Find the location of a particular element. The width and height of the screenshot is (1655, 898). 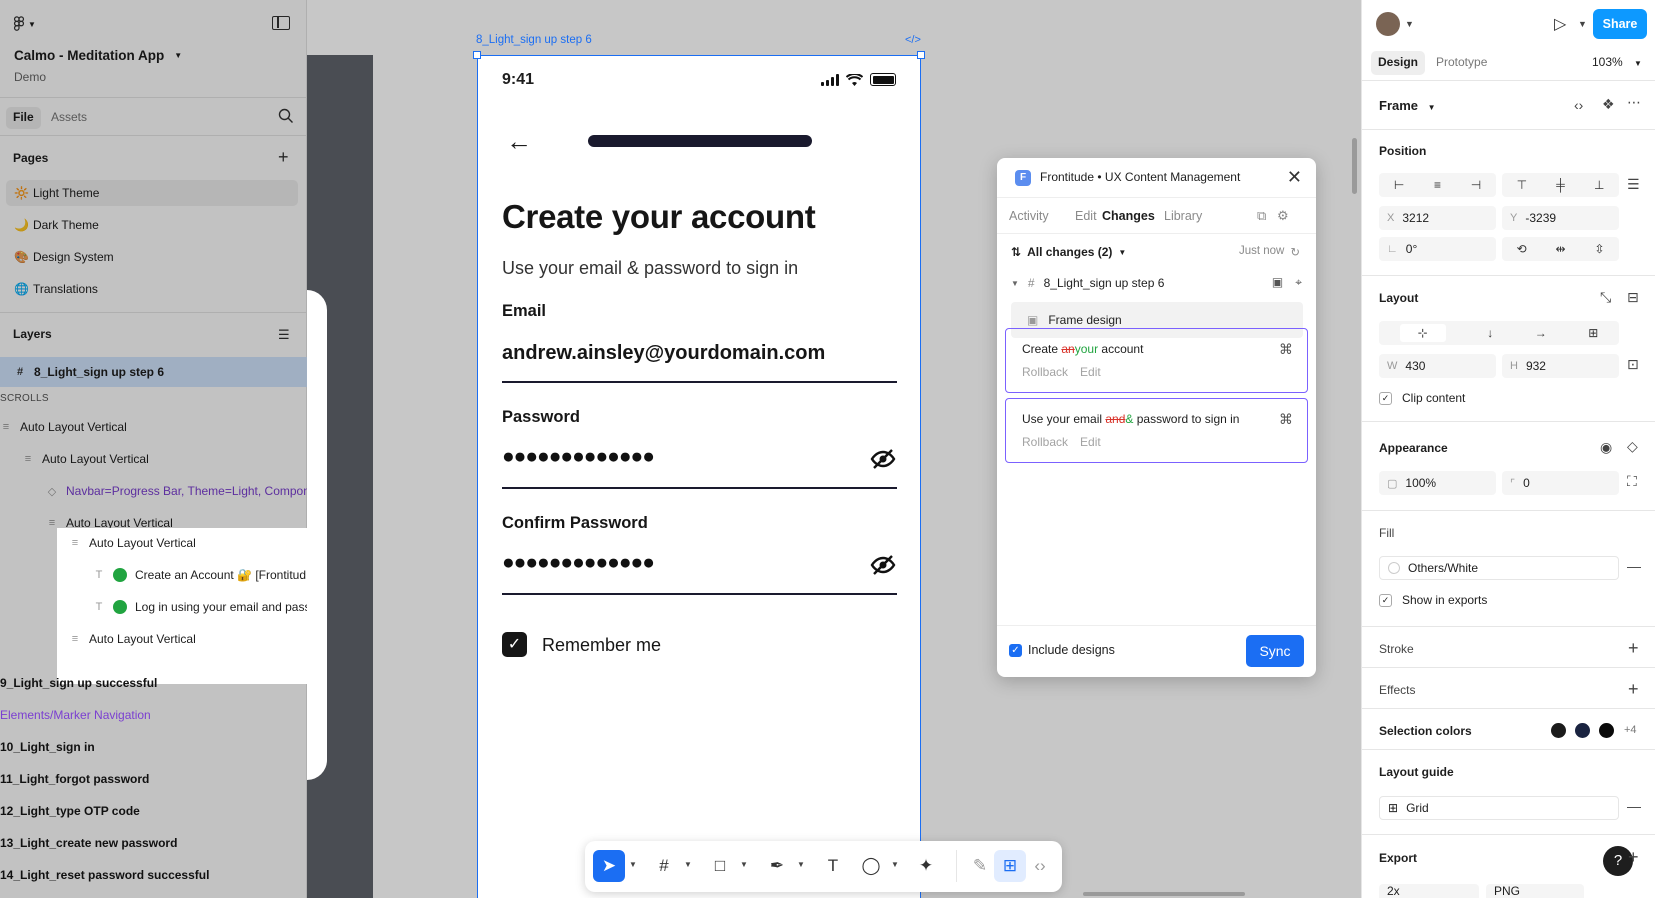

eye-icon: ◉ is located at coordinates (1606, 447).